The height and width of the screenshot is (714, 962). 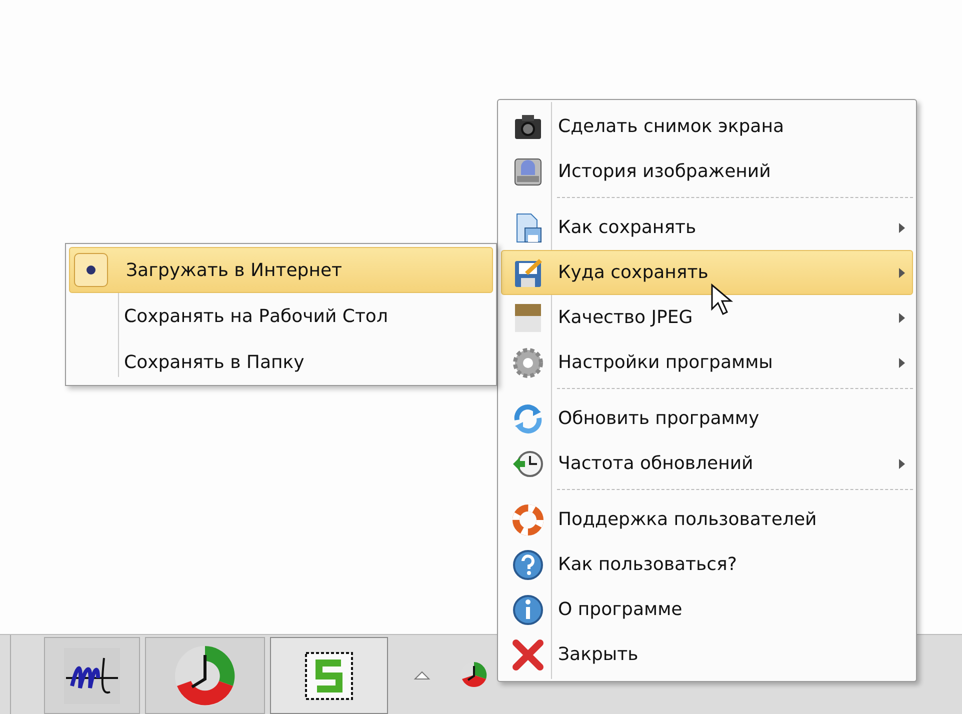 What do you see at coordinates (422, 674) in the screenshot?
I see `chevron-up-icon` at bounding box center [422, 674].